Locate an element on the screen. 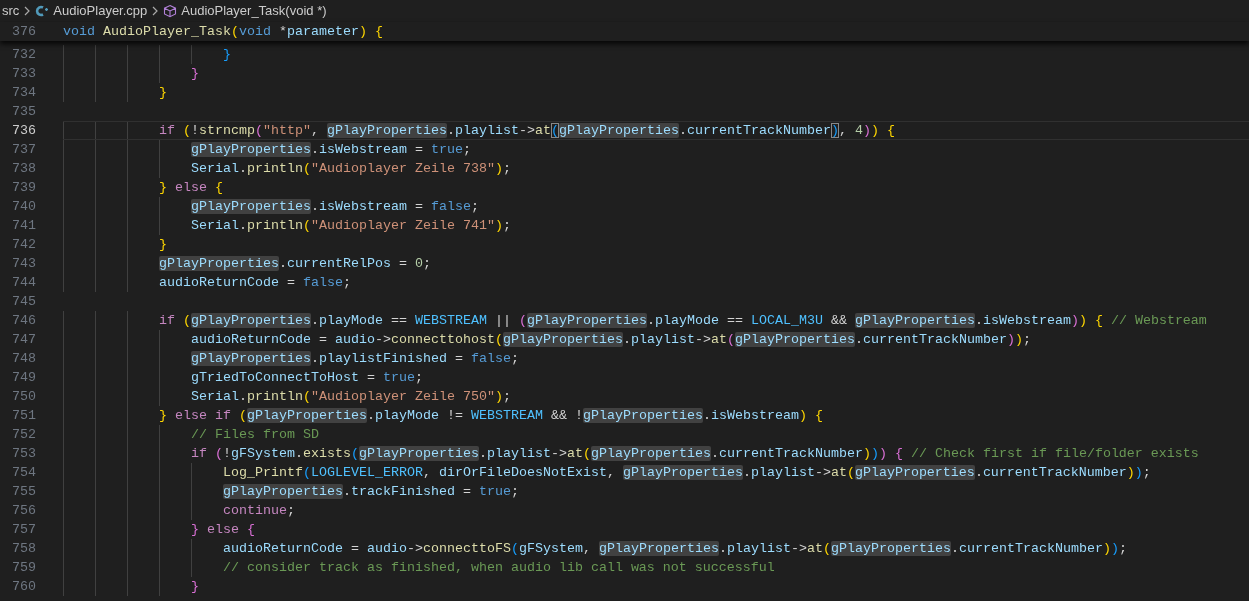 The width and height of the screenshot is (1249, 601). line-number: 749 is located at coordinates (23, 378).